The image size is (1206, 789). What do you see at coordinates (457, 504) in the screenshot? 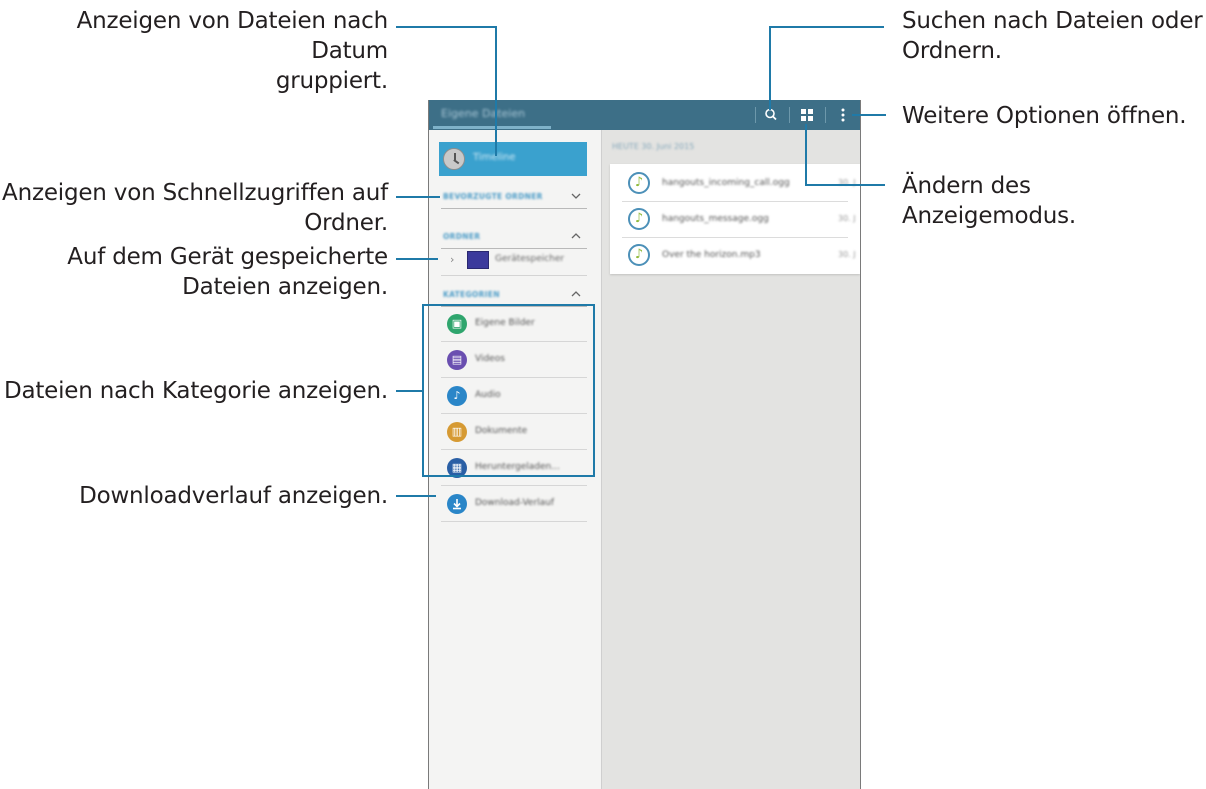
I see `download-icon` at bounding box center [457, 504].